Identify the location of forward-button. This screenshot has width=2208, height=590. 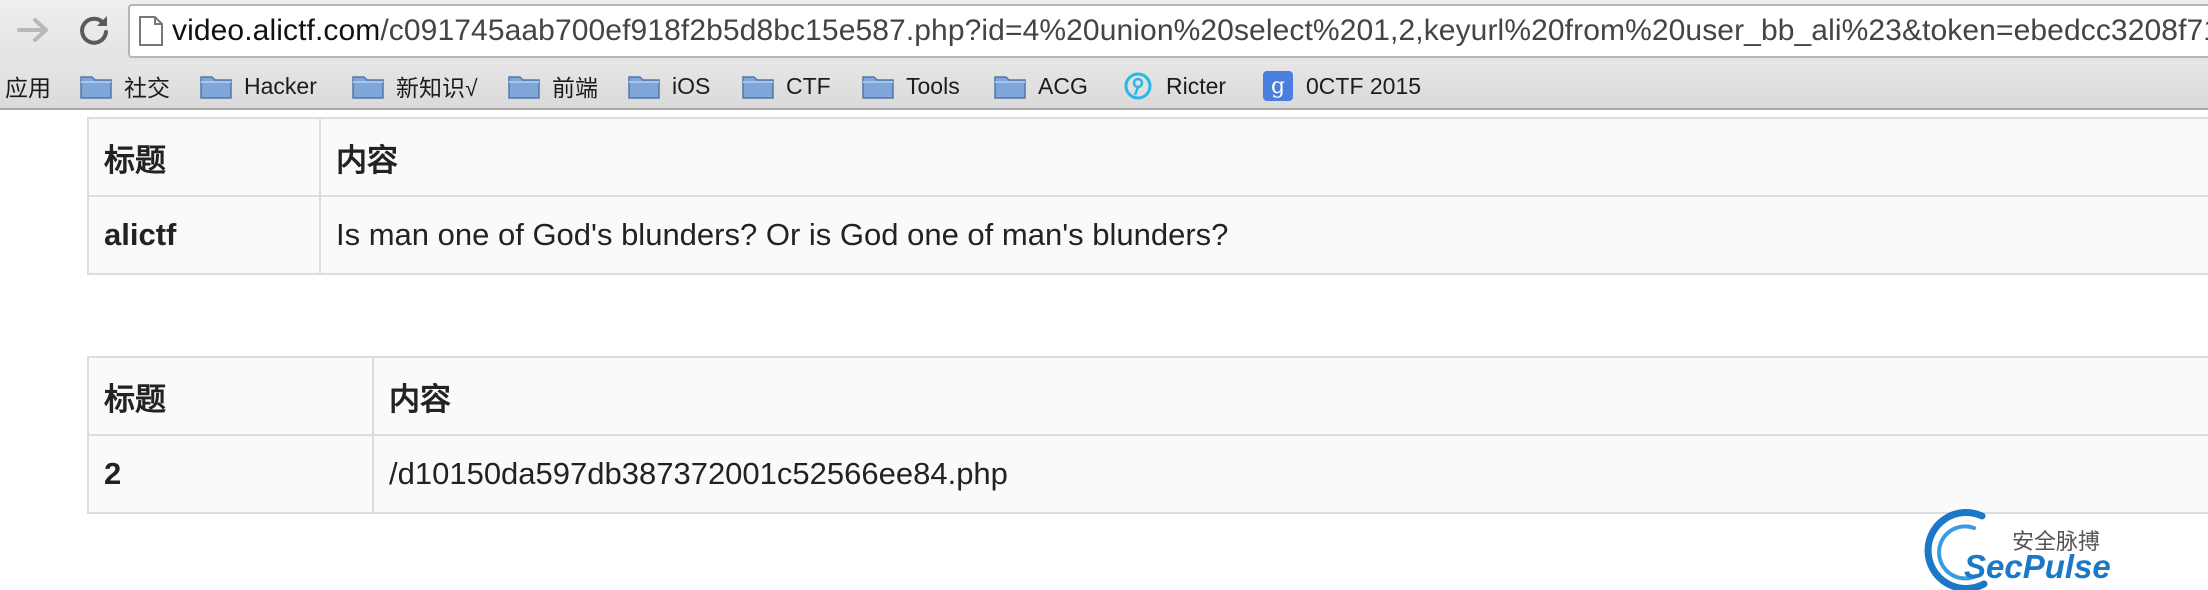
(34, 30).